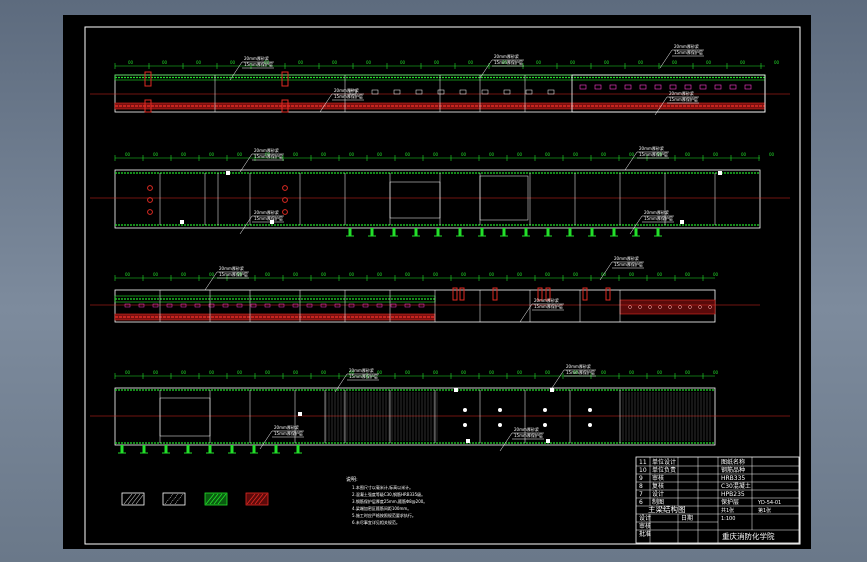 This screenshot has width=867, height=562. I want to click on tb-row3-remark: HRB335, so click(733, 478).